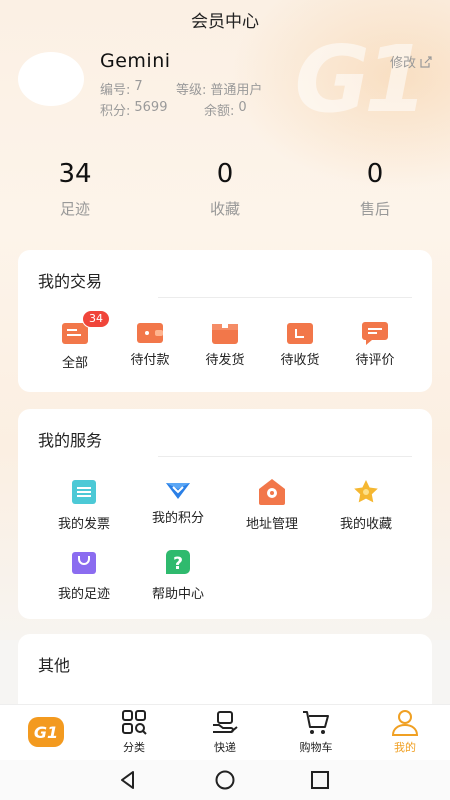  I want to click on category-icon, so click(134, 722).